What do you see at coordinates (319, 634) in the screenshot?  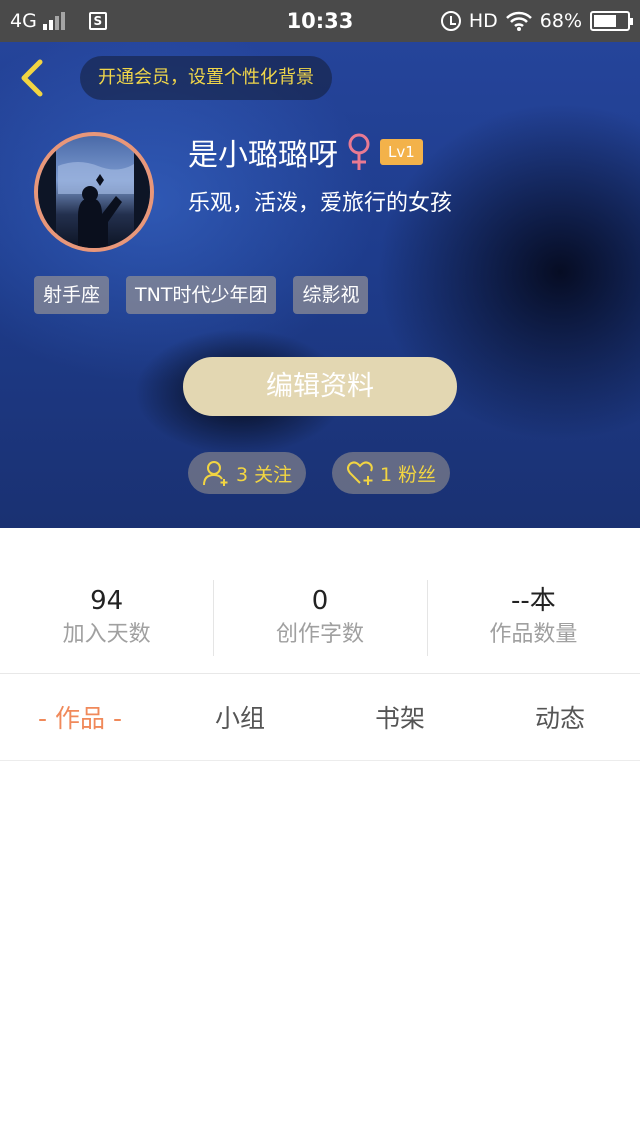 I see `stat-label: 创作字数` at bounding box center [319, 634].